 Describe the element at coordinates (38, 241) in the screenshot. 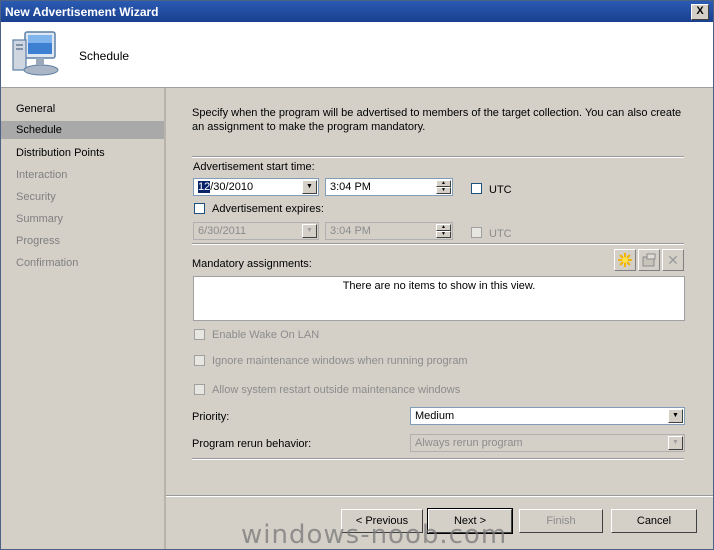

I see `nav-item-progress: Progress` at that location.